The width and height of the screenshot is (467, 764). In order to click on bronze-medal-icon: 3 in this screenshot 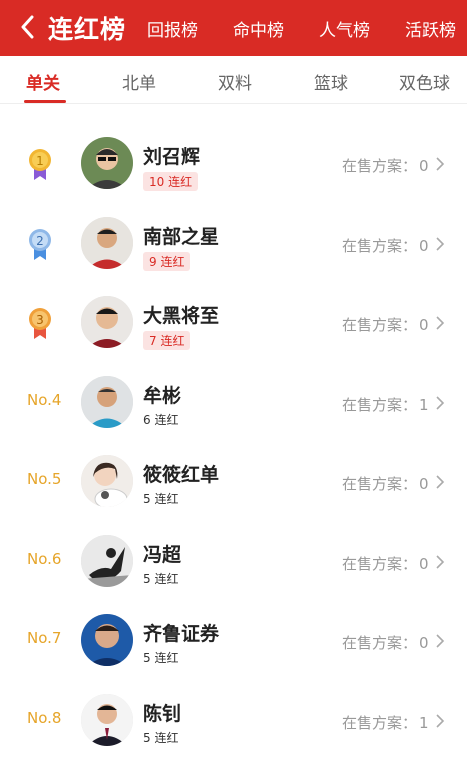, I will do `click(44, 323)`.